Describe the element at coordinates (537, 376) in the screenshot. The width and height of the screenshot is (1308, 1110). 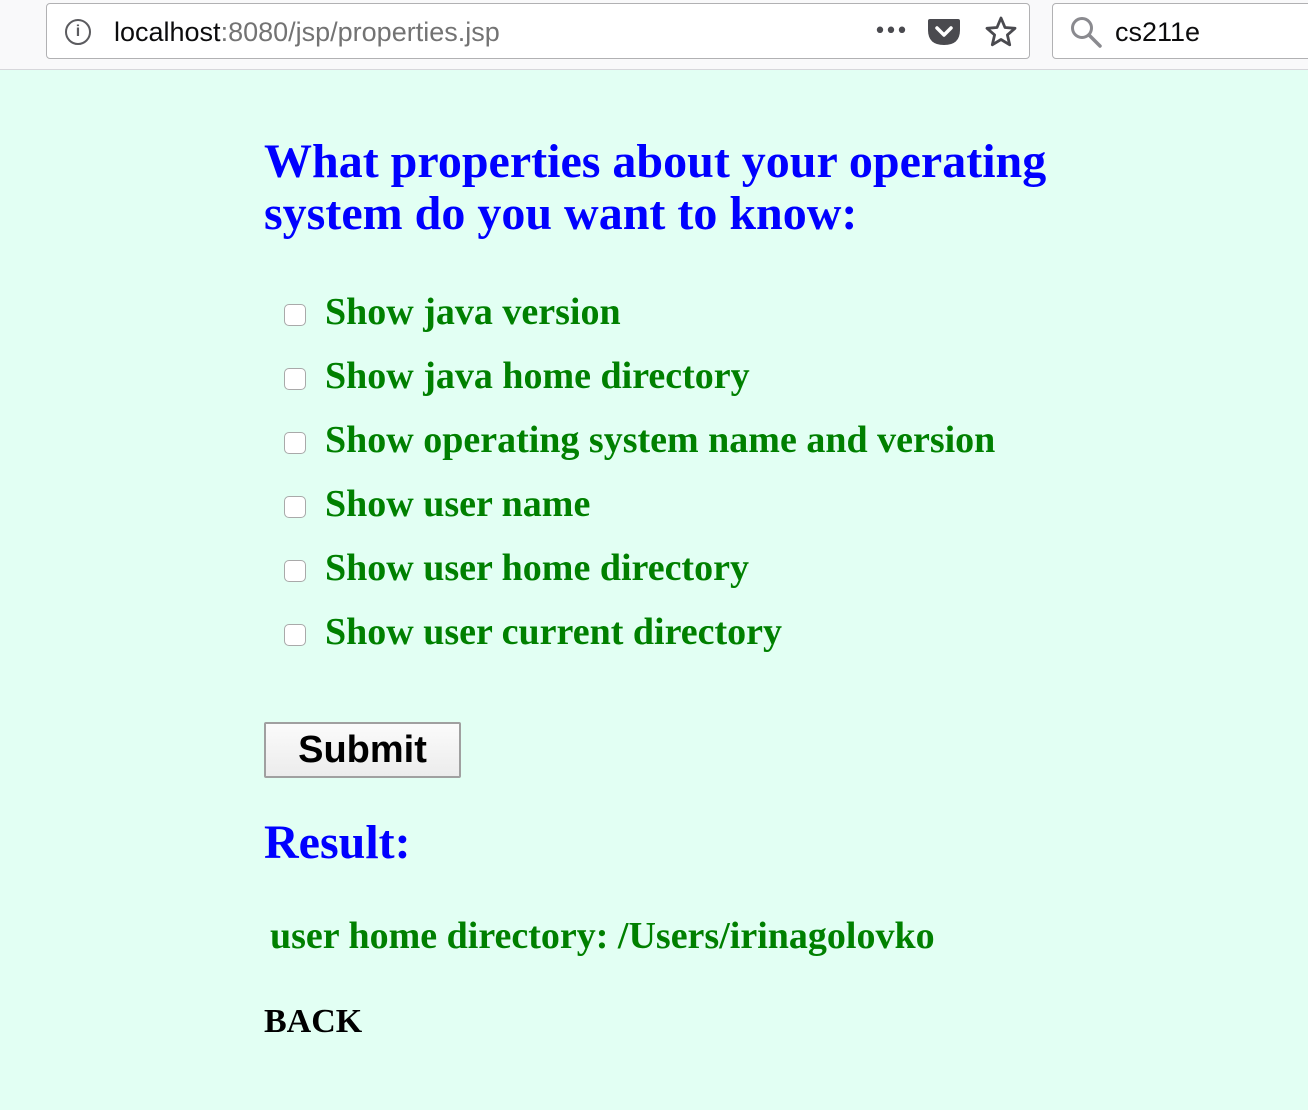
I see `option-label: Show java home directory` at that location.